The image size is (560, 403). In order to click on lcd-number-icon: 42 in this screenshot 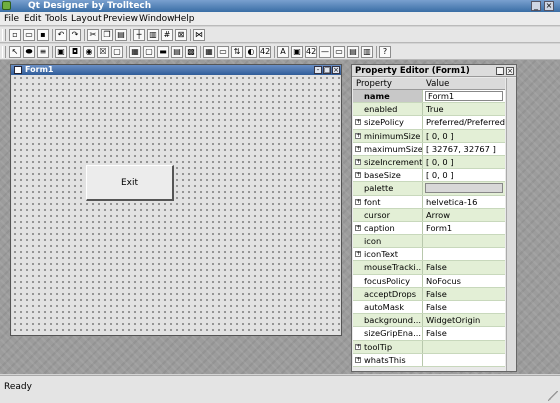, I will do `click(311, 52)`.